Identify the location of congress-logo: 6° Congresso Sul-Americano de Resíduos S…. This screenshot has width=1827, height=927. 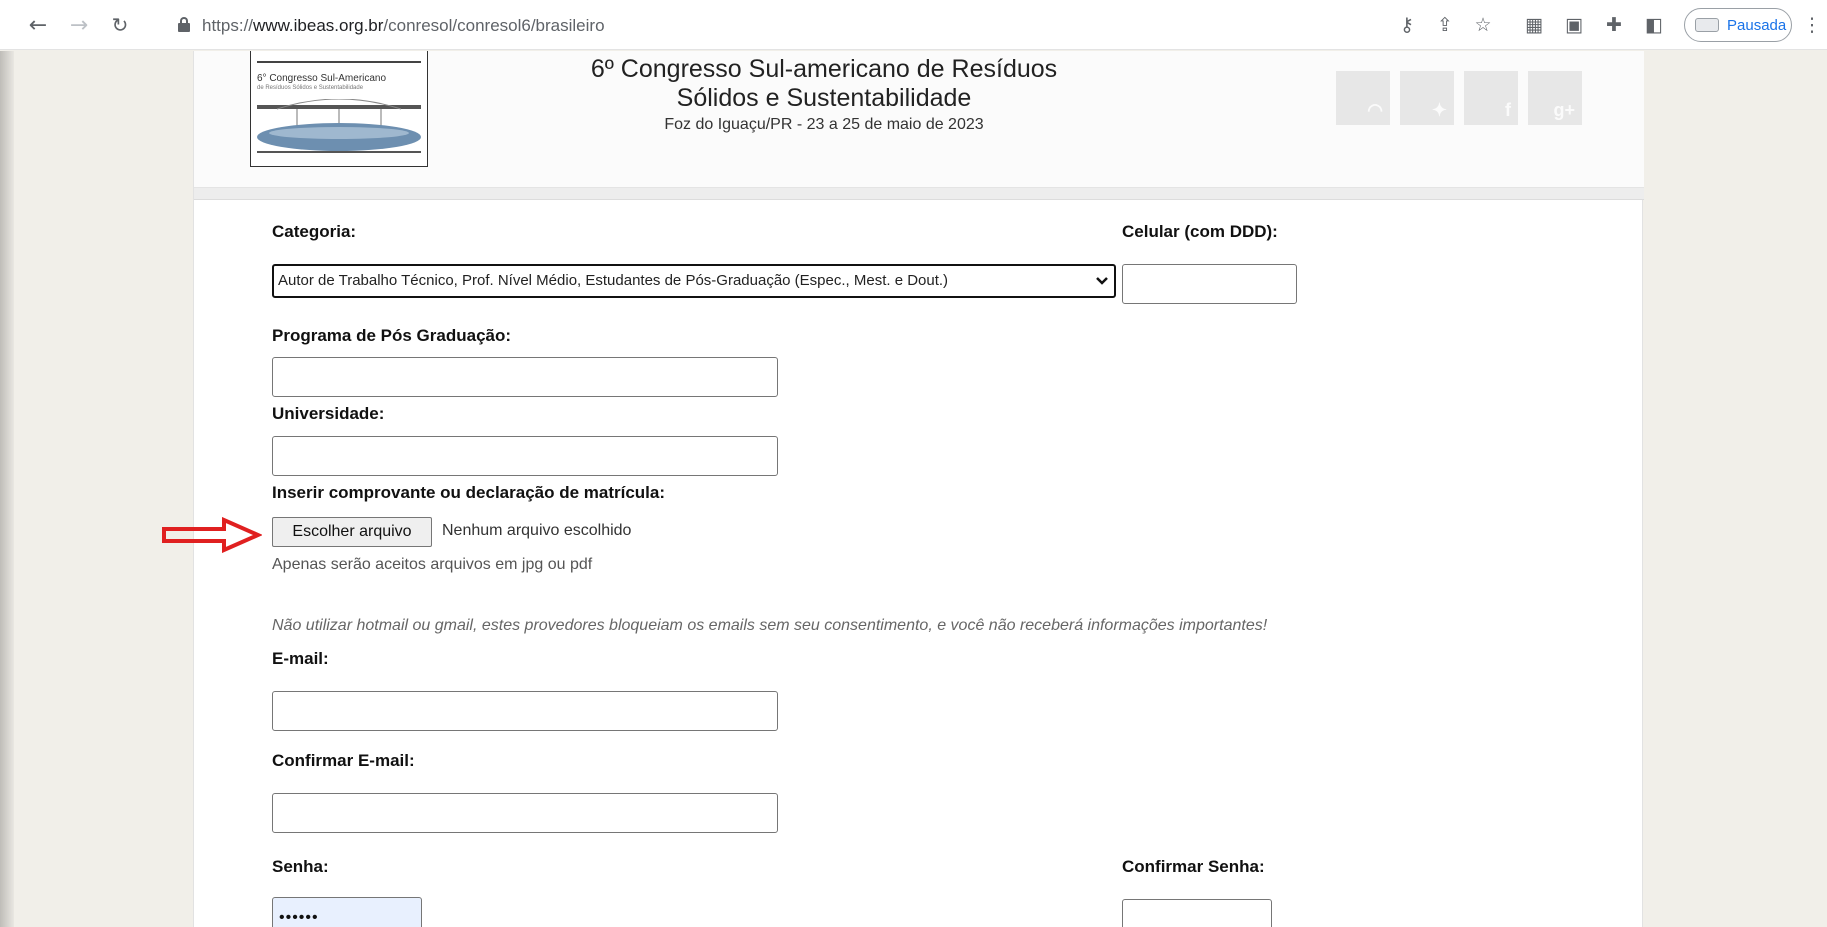
(339, 109).